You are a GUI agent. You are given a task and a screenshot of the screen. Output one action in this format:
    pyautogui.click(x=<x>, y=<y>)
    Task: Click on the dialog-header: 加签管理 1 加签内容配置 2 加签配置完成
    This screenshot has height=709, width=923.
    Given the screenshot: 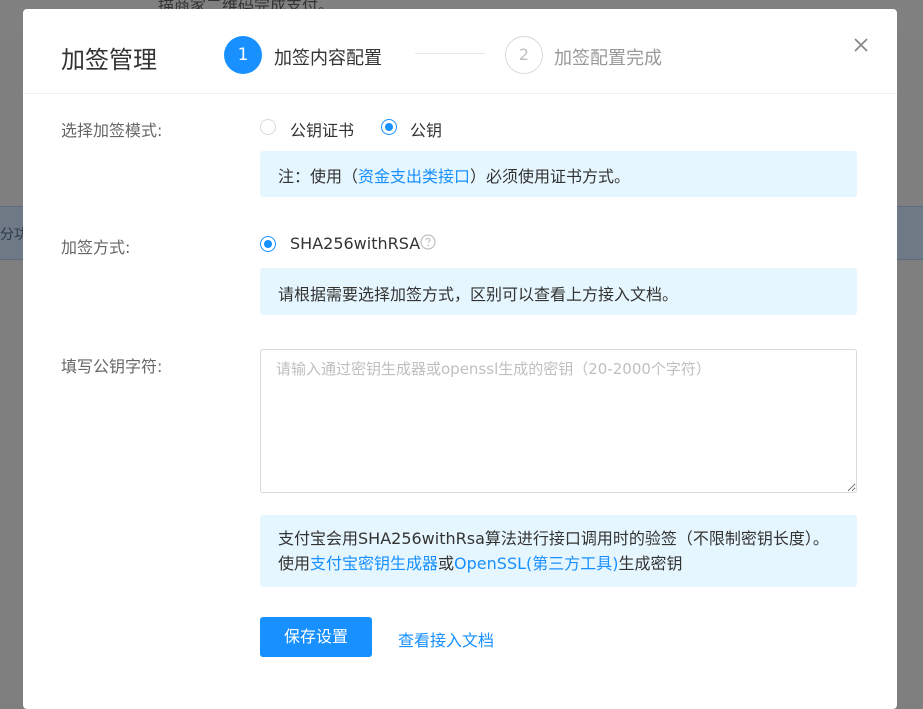 What is the action you would take?
    pyautogui.click(x=460, y=51)
    